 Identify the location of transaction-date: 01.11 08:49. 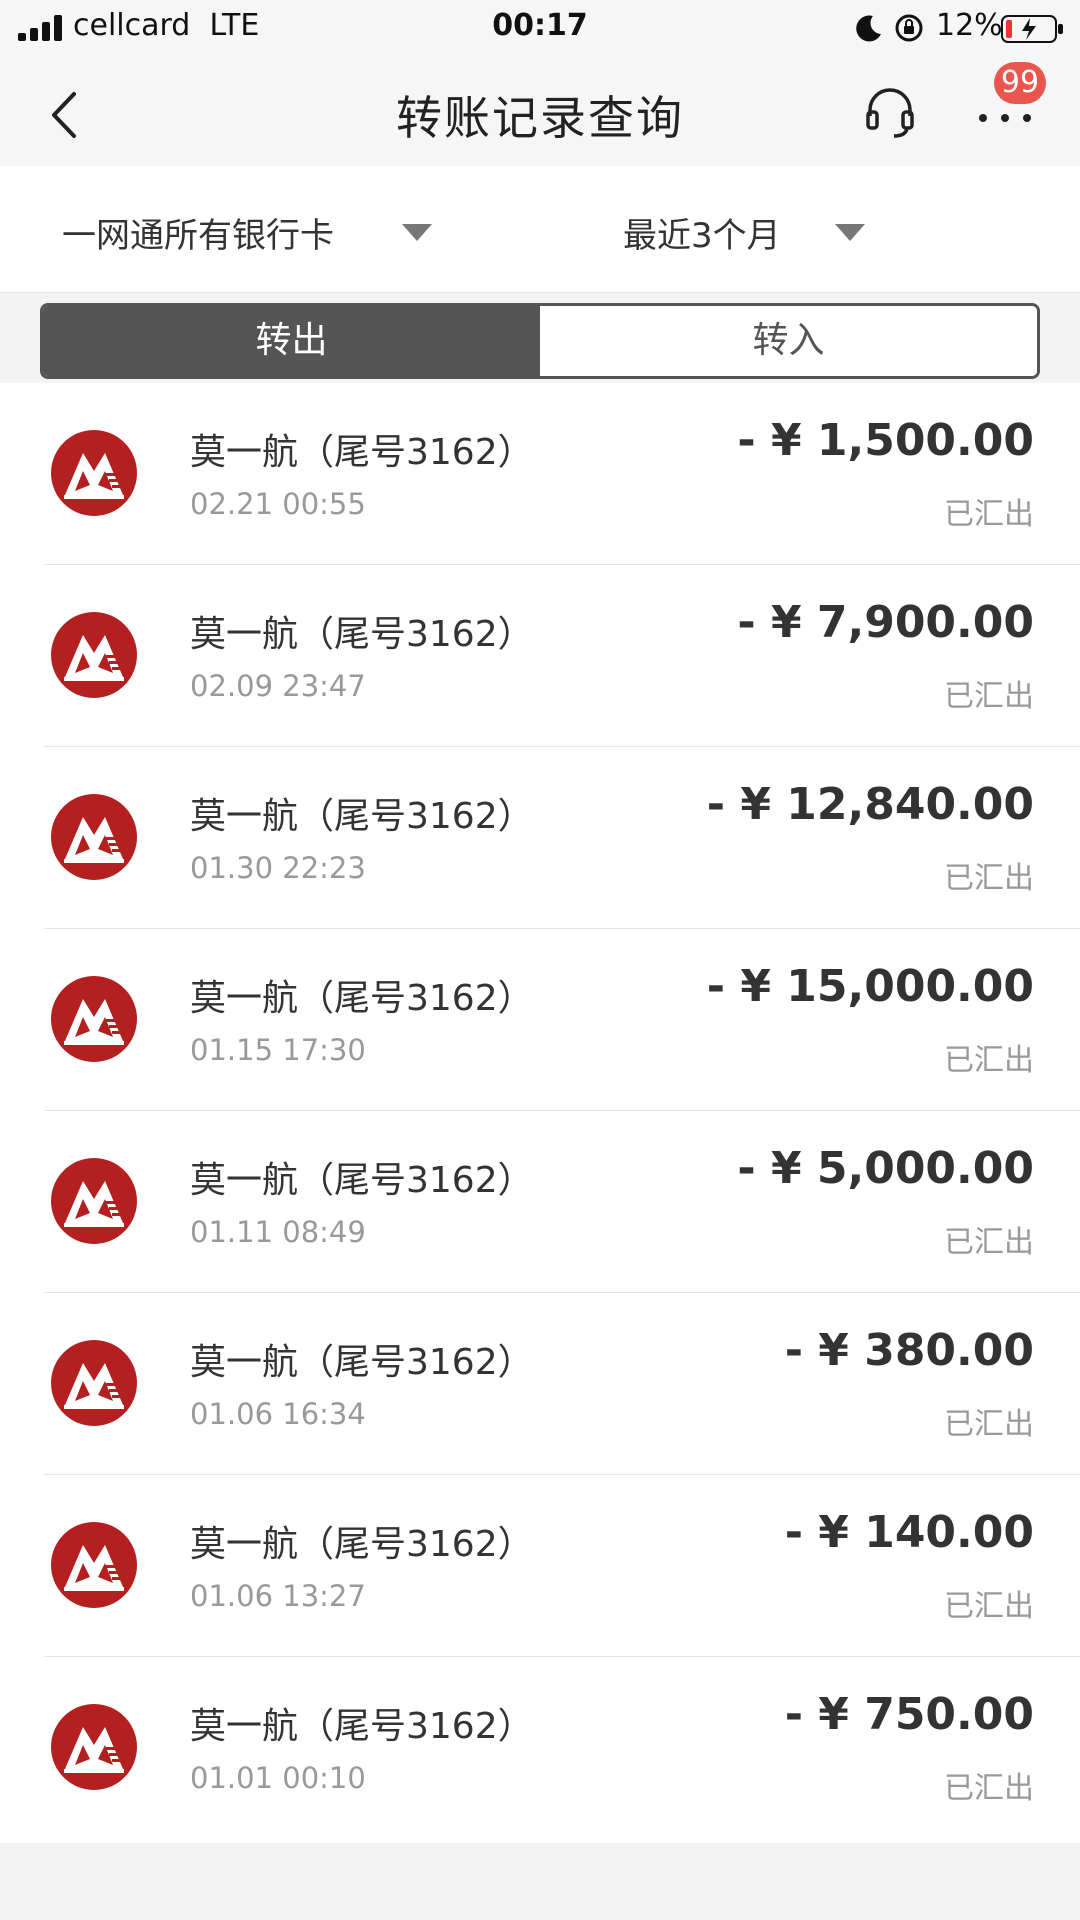
(278, 1232).